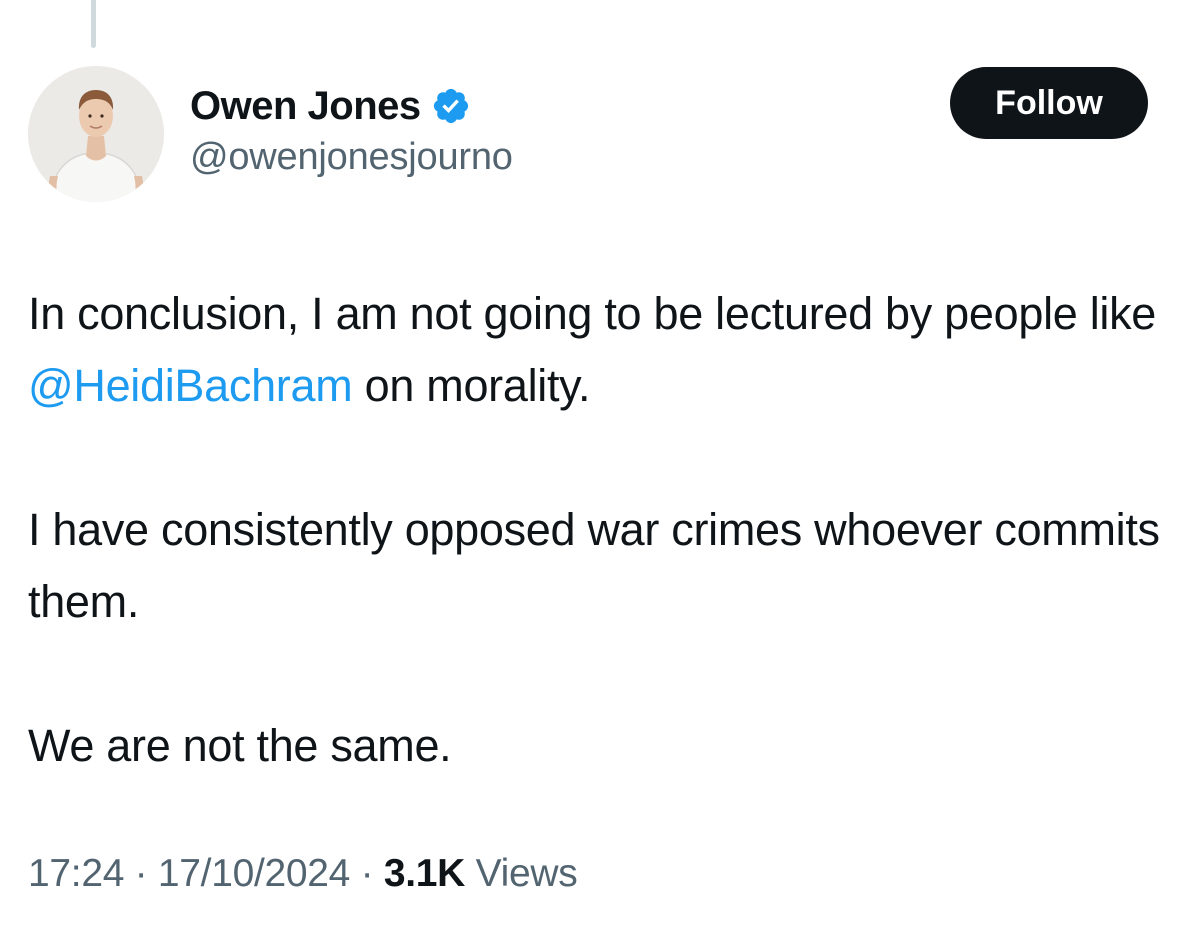 The width and height of the screenshot is (1200, 946). What do you see at coordinates (76, 873) in the screenshot?
I see `tweet-time: 17:24` at bounding box center [76, 873].